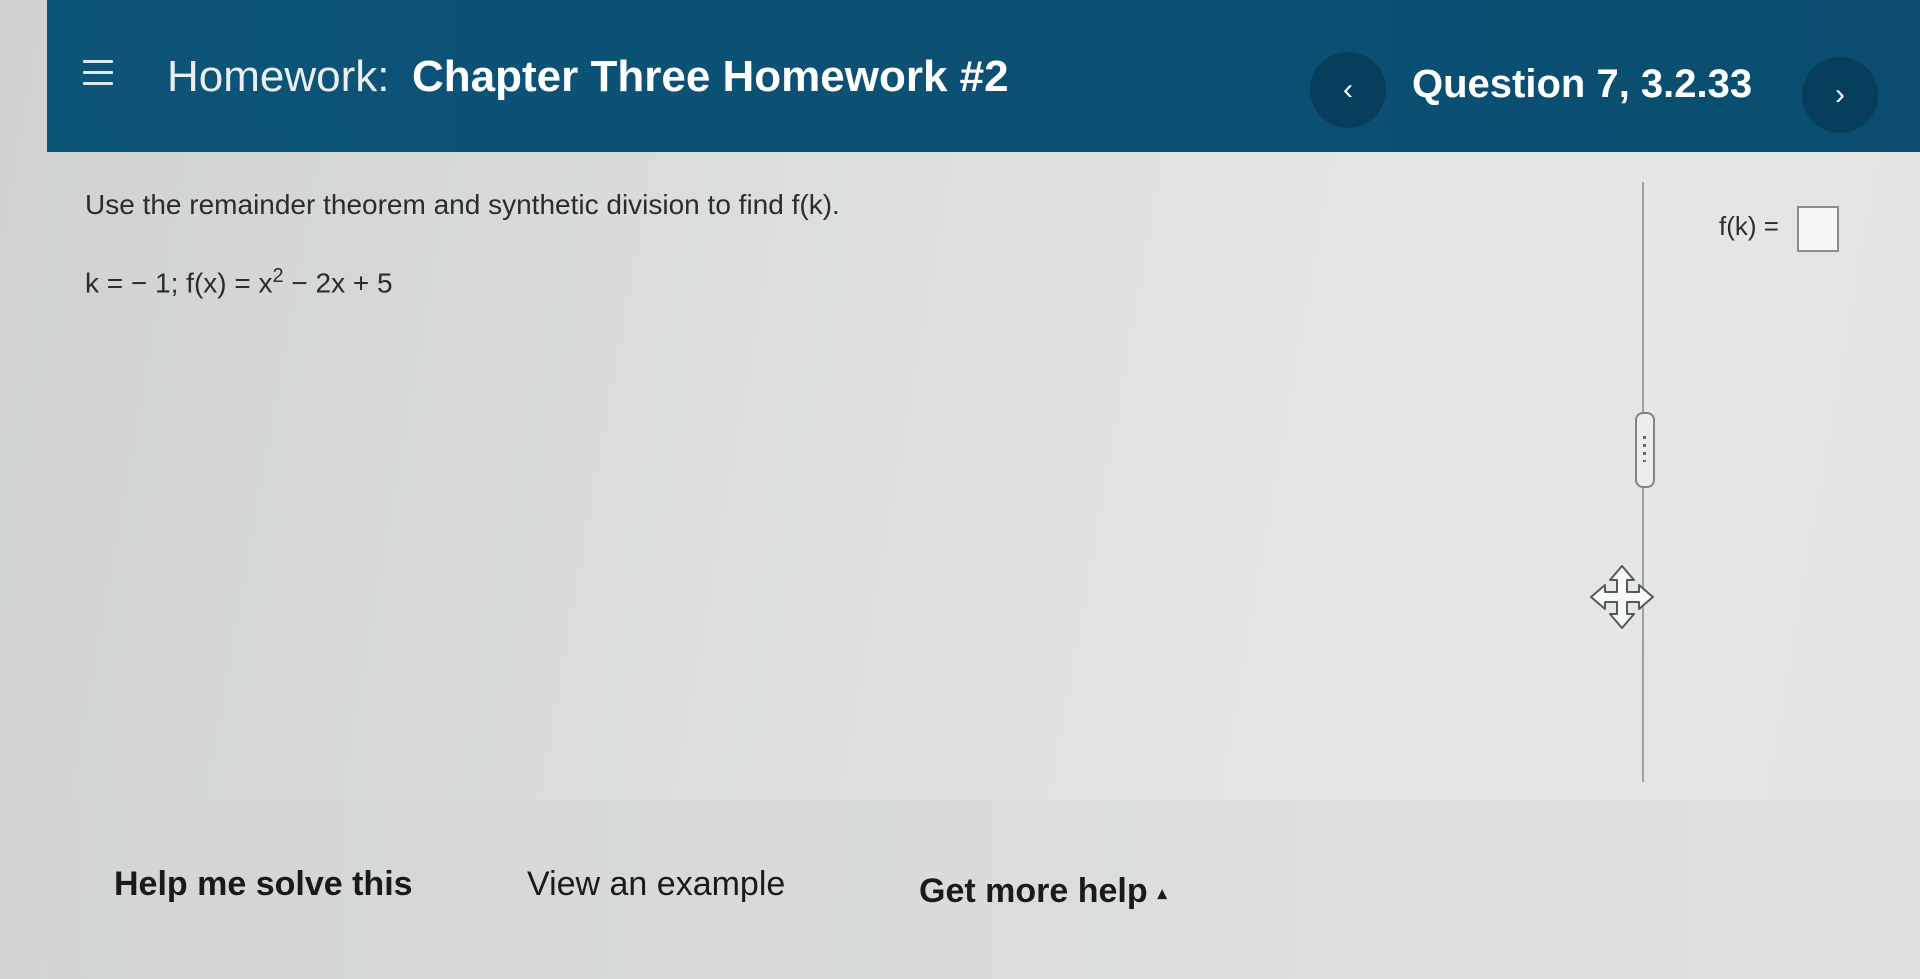 This screenshot has height=979, width=1920. I want to click on move-cursor-icon, so click(1622, 597).